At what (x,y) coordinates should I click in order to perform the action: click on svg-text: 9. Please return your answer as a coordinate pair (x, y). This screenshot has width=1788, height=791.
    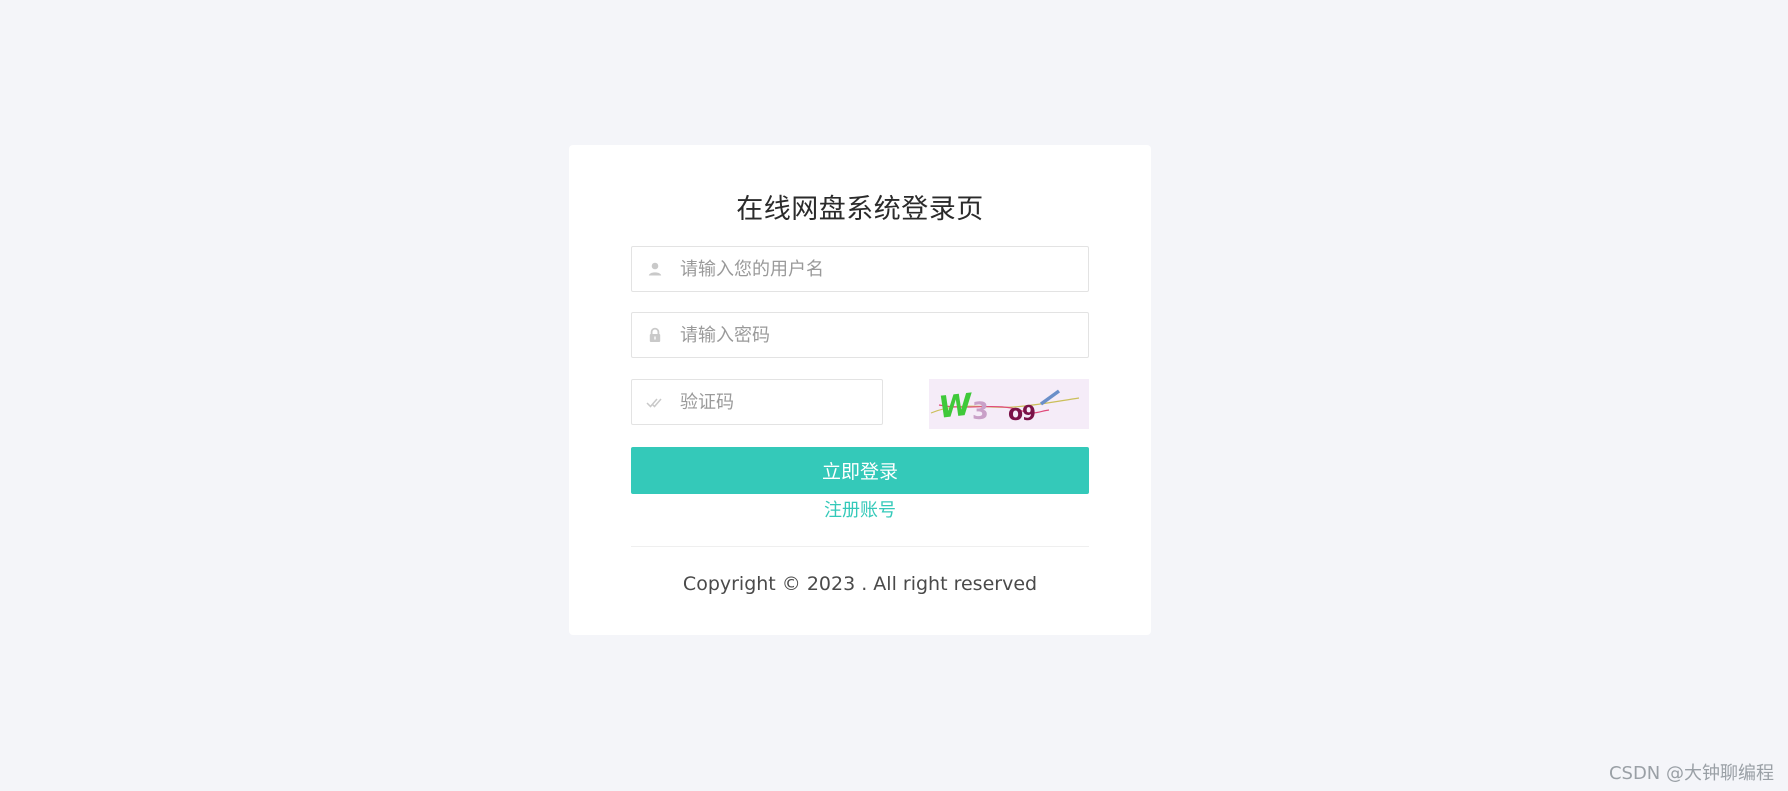
    Looking at the image, I should click on (1029, 413).